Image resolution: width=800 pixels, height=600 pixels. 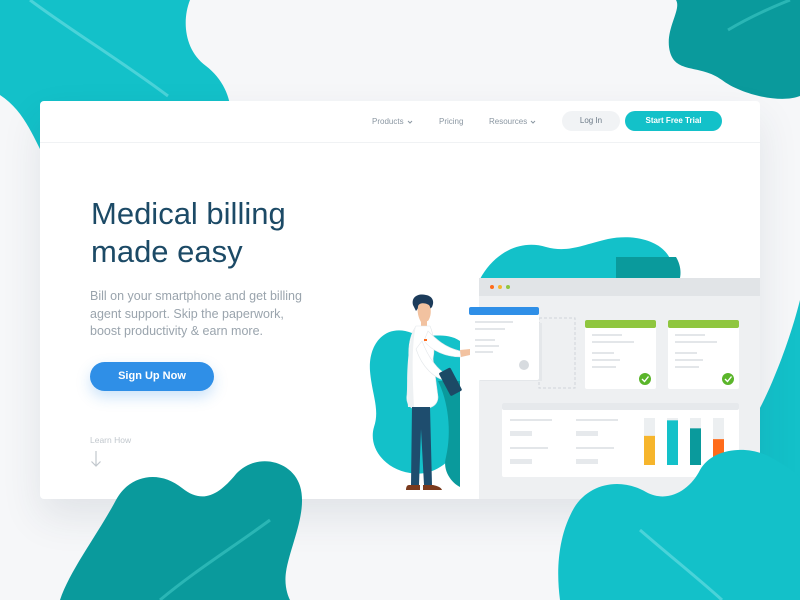 I want to click on floating-card-dot, so click(x=524, y=365).